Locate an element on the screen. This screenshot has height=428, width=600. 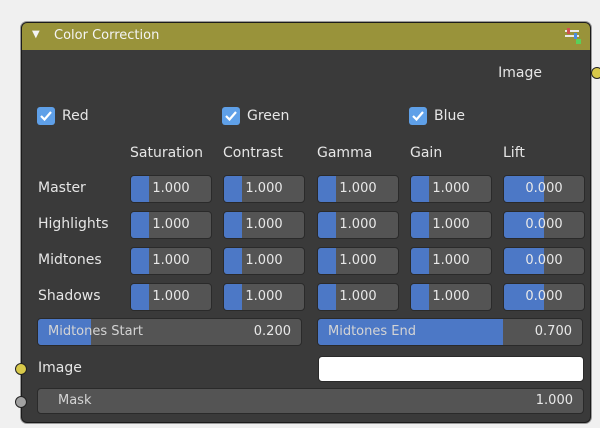
highlights-gain-field: 1.000 is located at coordinates (451, 225).